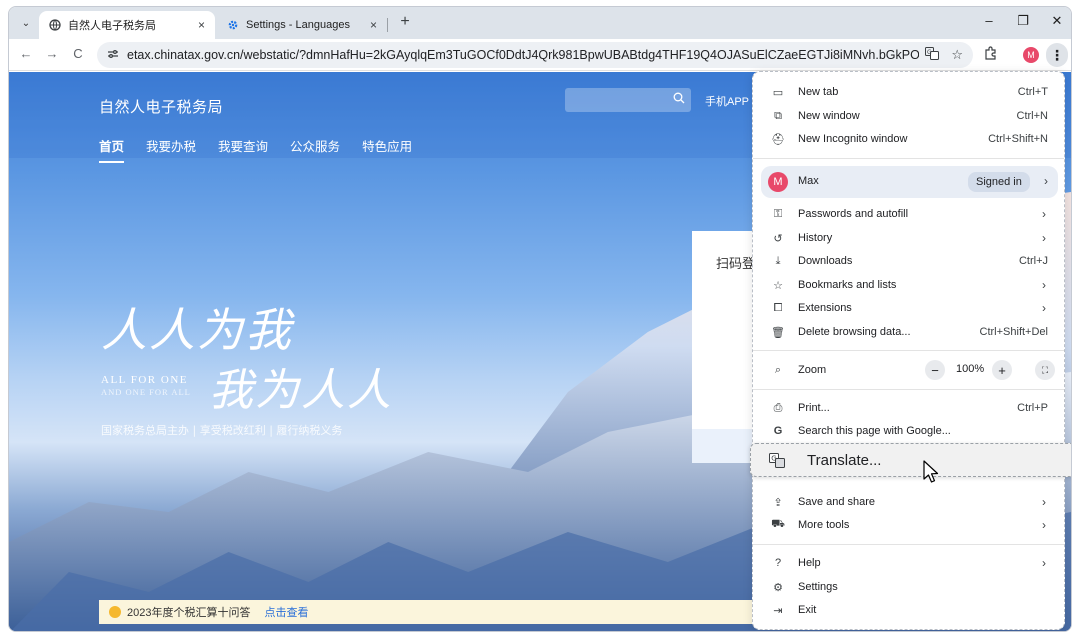 The height and width of the screenshot is (642, 1080). I want to click on menu-item-save-share: ⇪ Save and share ›, so click(908, 502).